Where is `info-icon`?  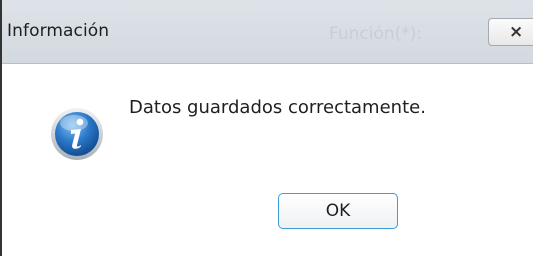
info-icon is located at coordinates (77, 134).